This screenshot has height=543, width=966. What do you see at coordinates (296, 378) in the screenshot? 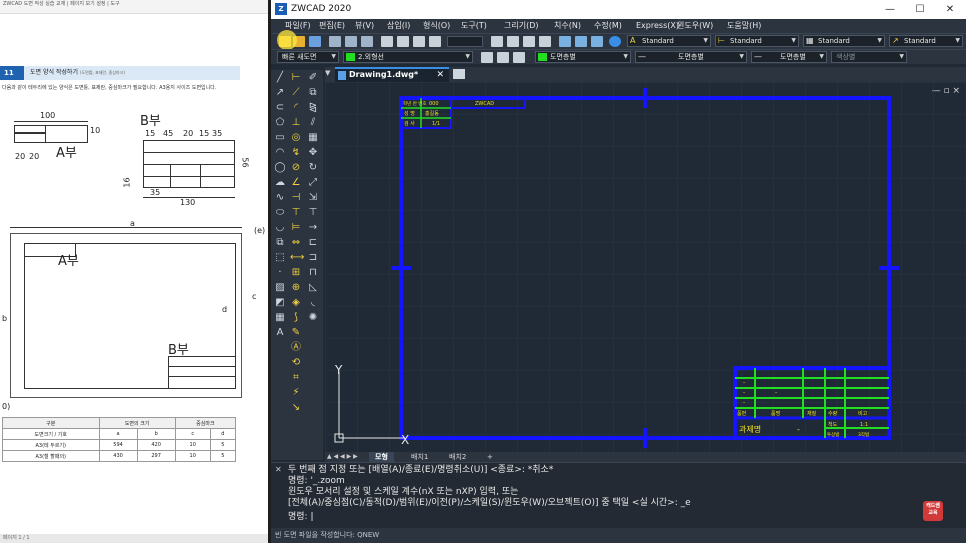
I see `dim-style-manager-icon: ⌗` at bounding box center [296, 378].